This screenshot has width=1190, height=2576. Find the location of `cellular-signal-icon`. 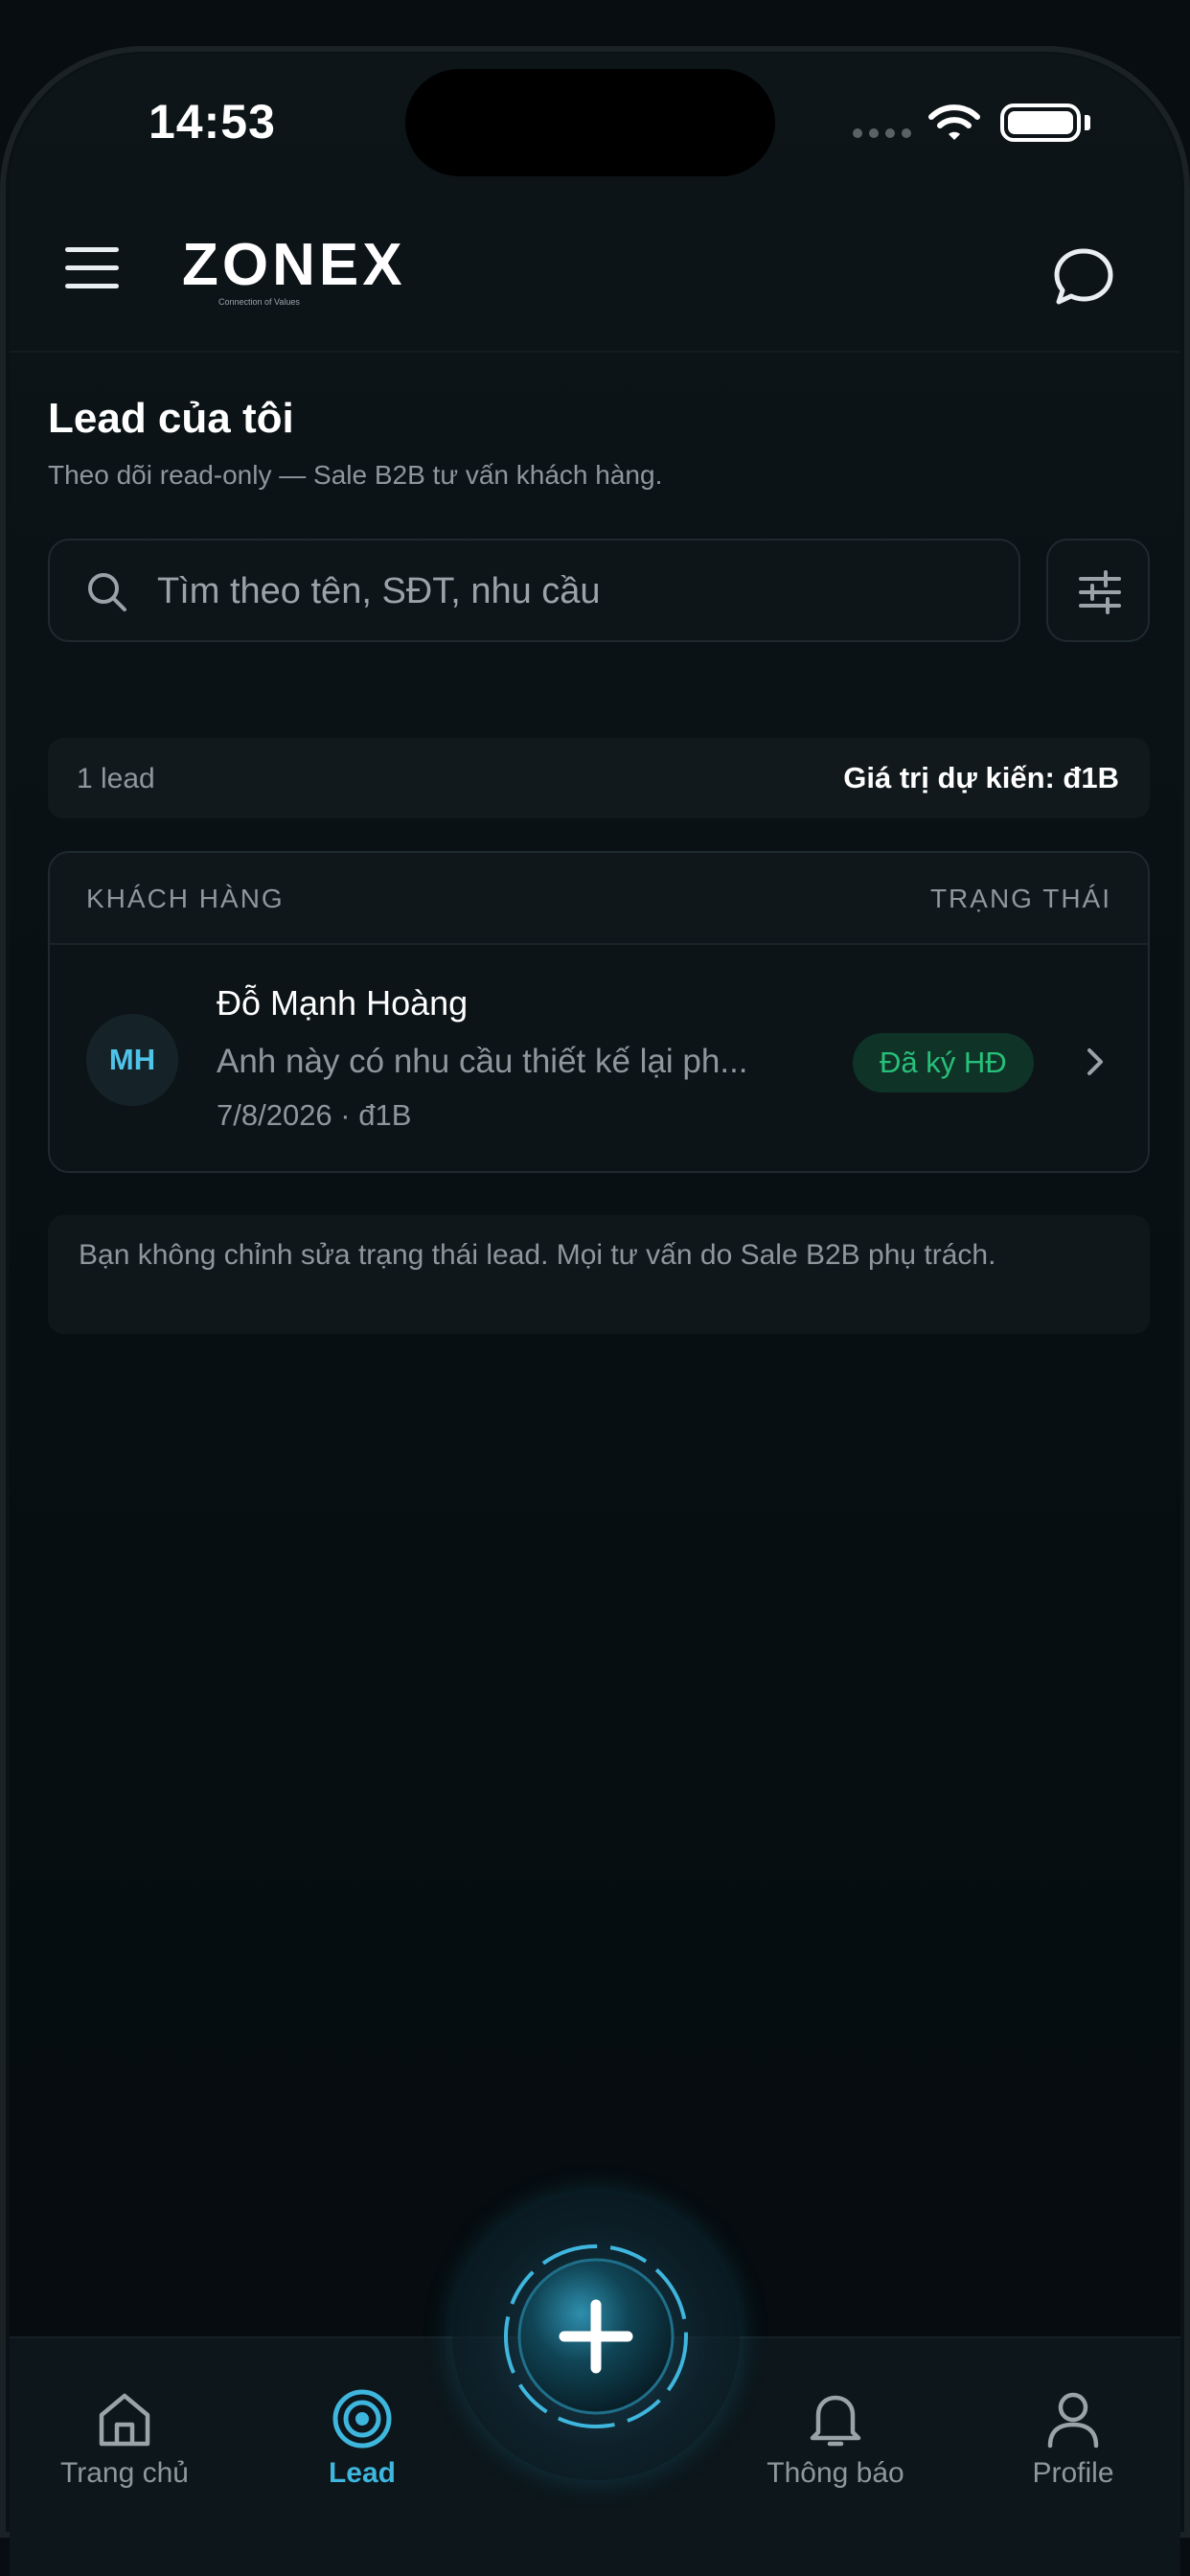

cellular-signal-icon is located at coordinates (882, 133).